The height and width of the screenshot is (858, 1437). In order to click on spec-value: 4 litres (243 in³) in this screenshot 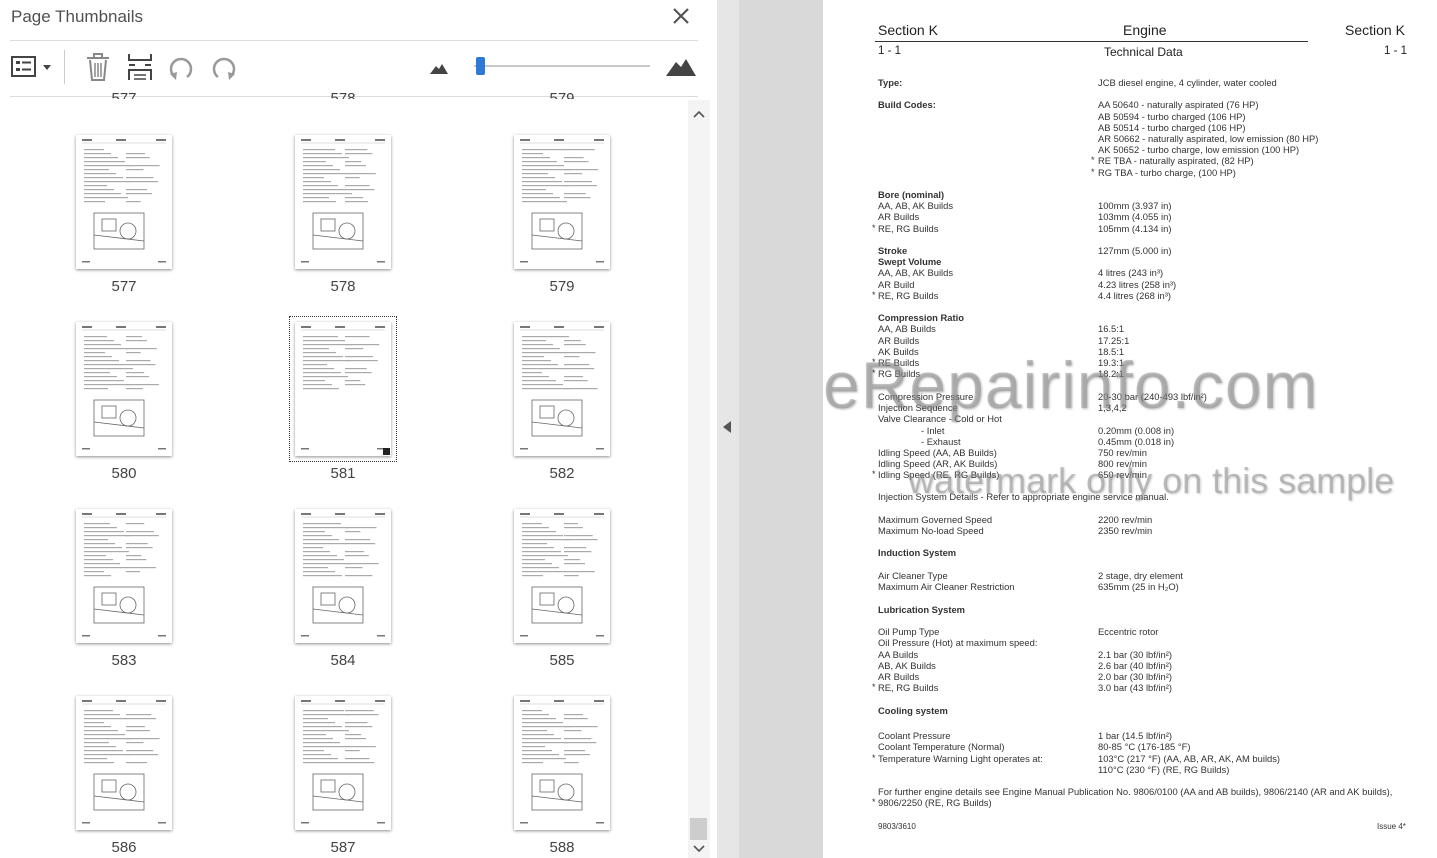, I will do `click(1131, 272)`.